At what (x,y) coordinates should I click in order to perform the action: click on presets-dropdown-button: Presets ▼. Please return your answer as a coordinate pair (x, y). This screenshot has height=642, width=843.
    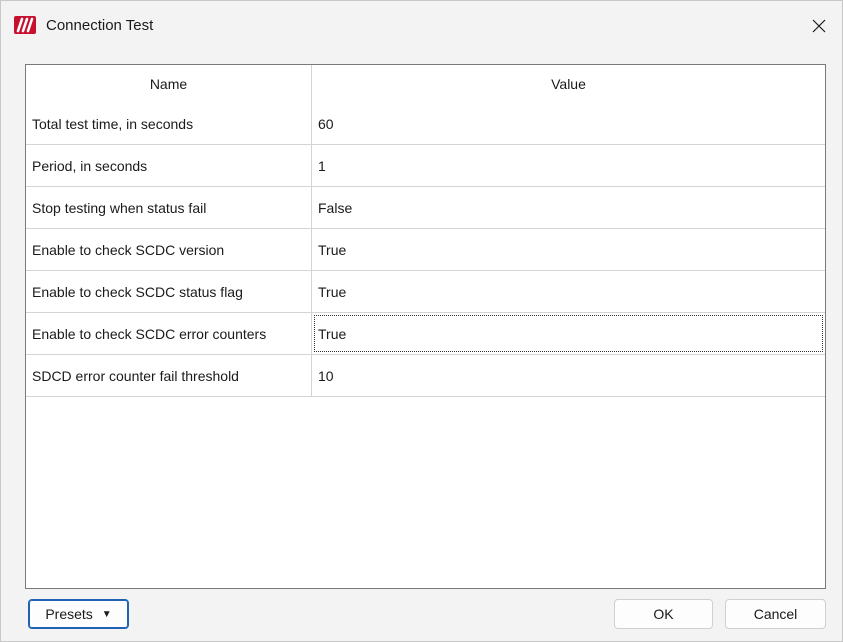
    Looking at the image, I should click on (78, 614).